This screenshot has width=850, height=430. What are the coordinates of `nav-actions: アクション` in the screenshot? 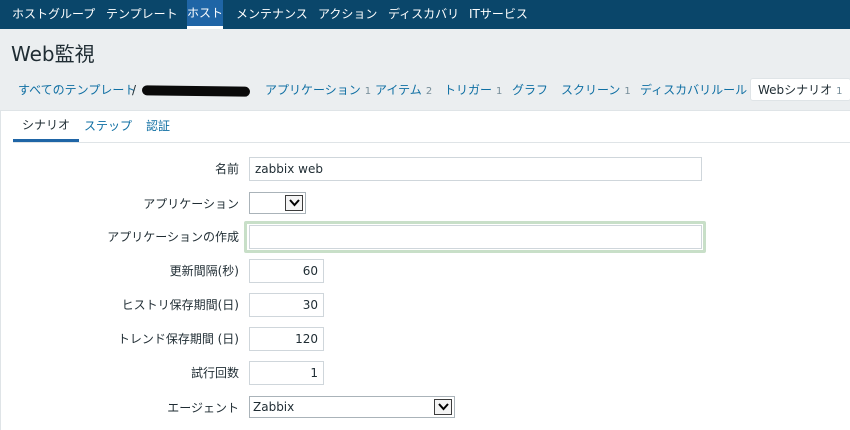 It's located at (347, 14).